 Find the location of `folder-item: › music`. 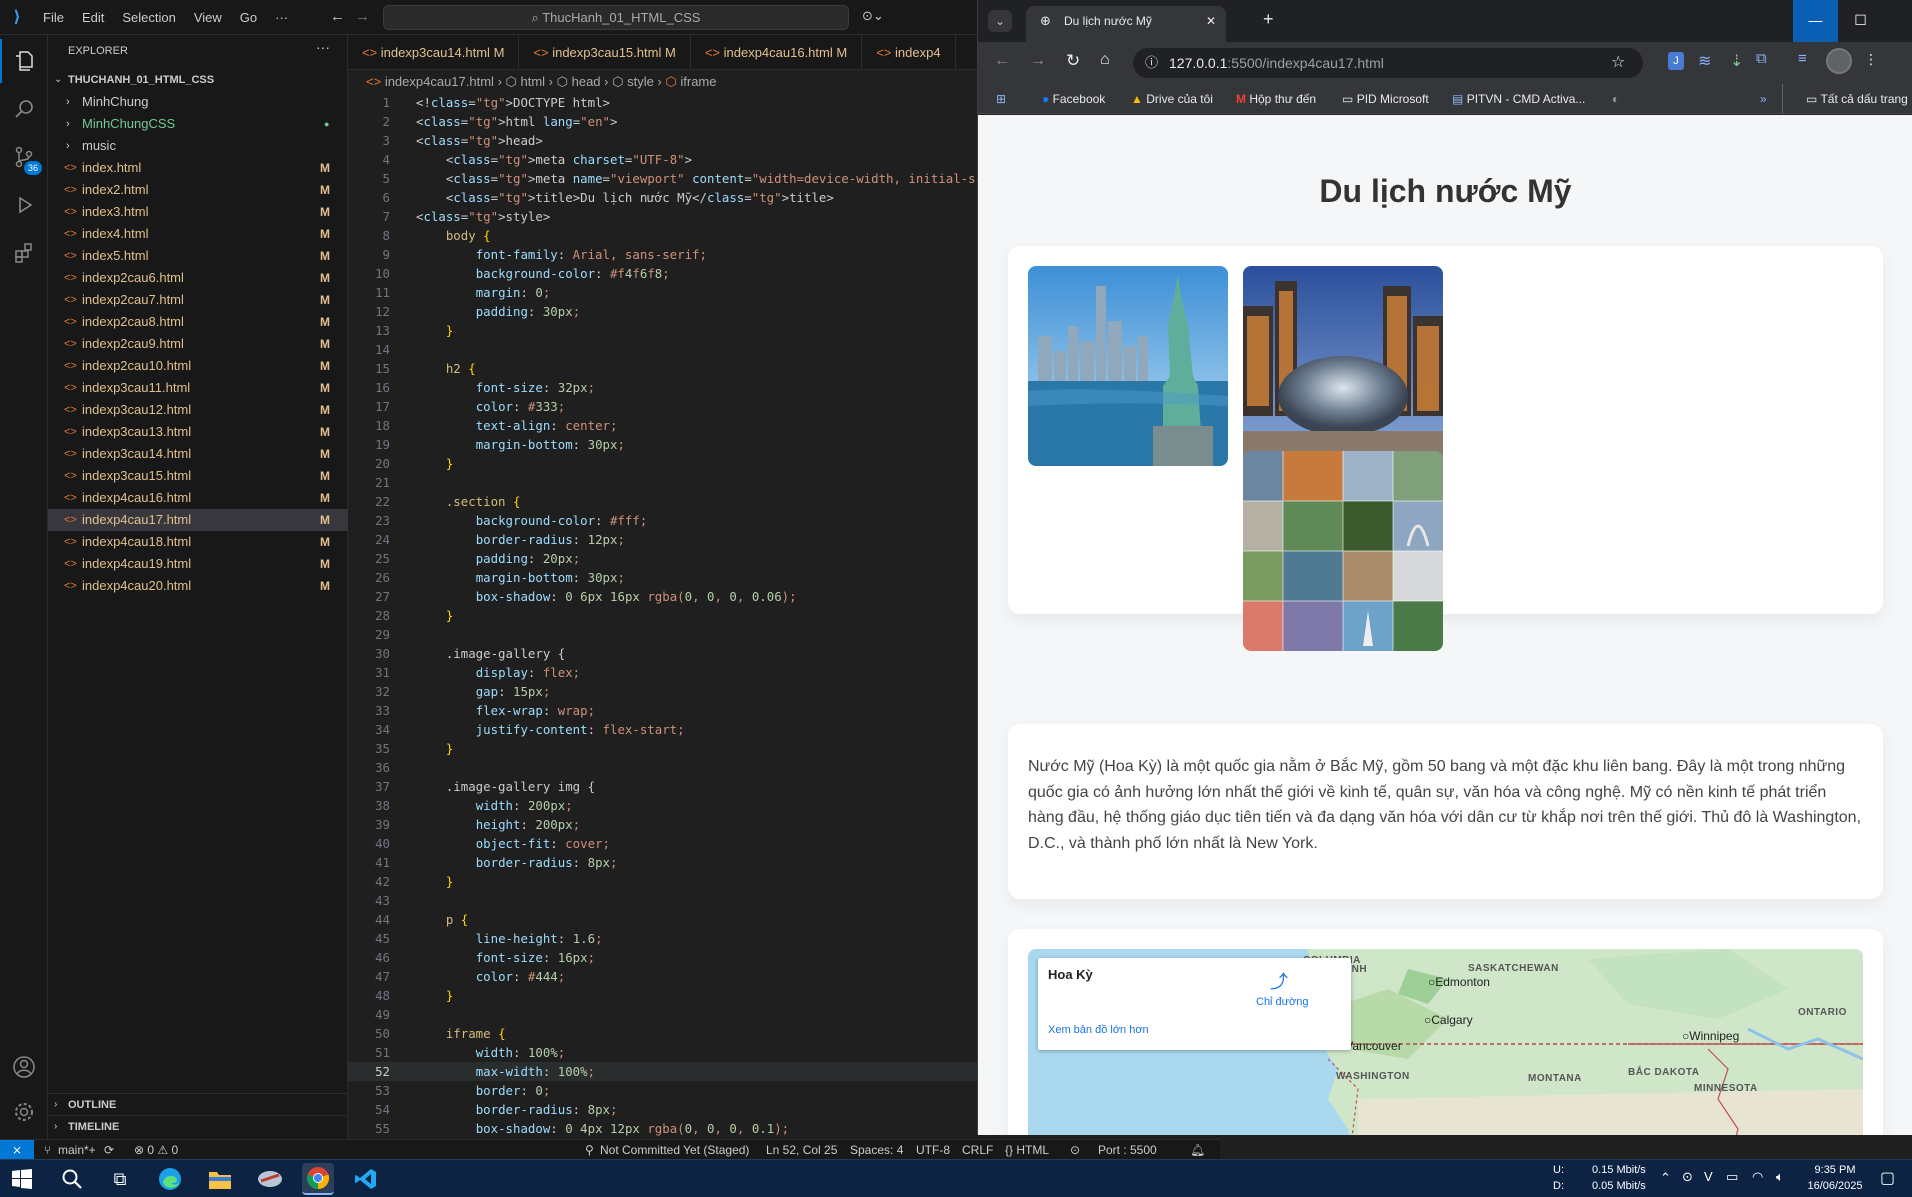

folder-item: › music is located at coordinates (198, 146).